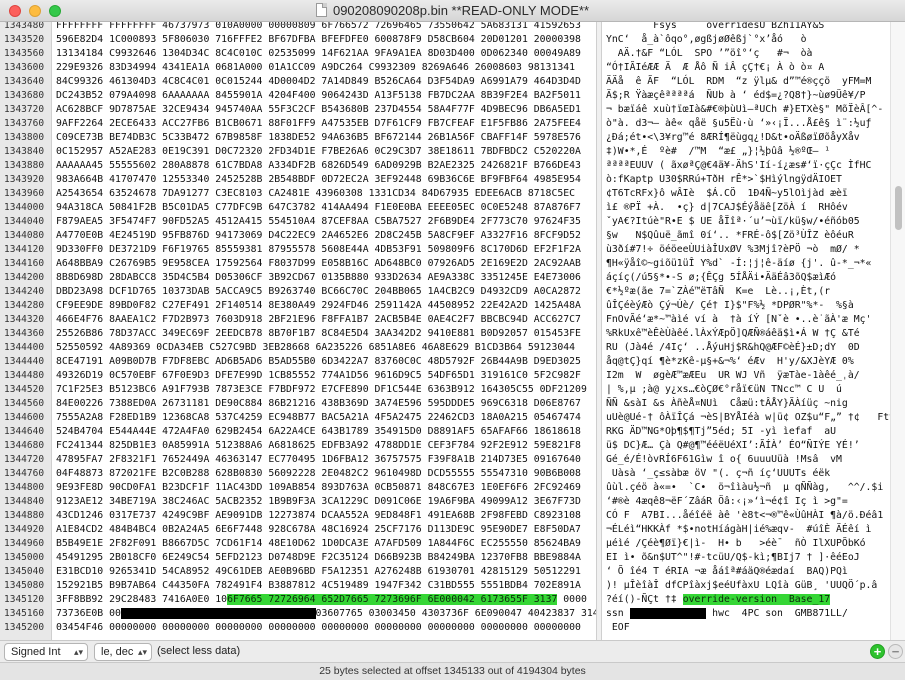 This screenshot has height=680, width=905. Describe the element at coordinates (756, 599) in the screenshot. I see `ascii-selection: override-version Base_17` at that location.